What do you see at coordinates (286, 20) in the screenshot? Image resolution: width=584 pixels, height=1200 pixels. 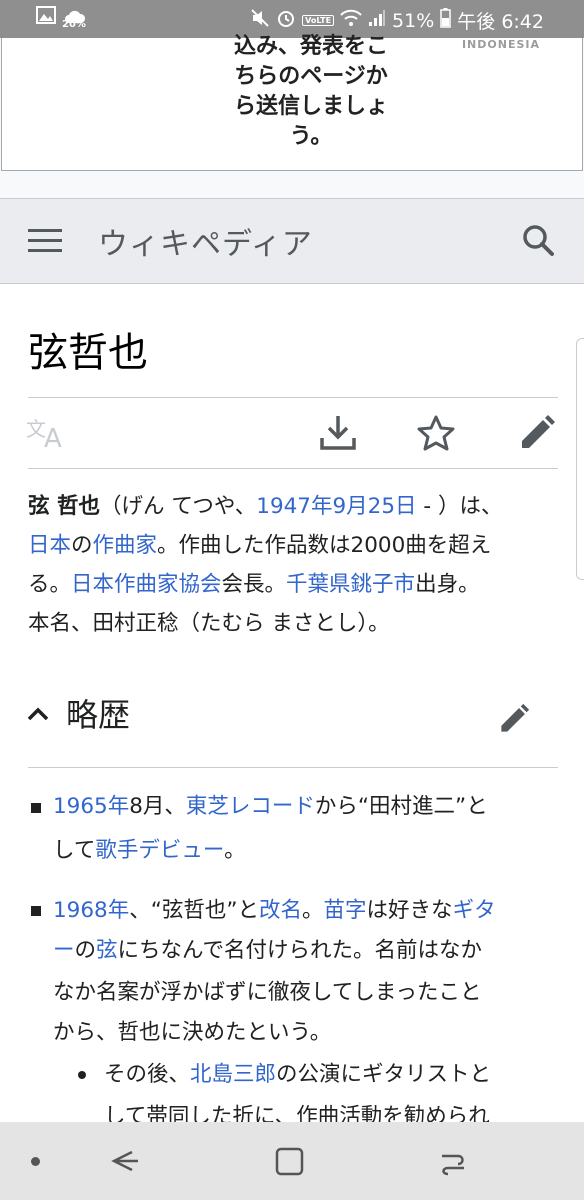 I see `alarm-icon` at bounding box center [286, 20].